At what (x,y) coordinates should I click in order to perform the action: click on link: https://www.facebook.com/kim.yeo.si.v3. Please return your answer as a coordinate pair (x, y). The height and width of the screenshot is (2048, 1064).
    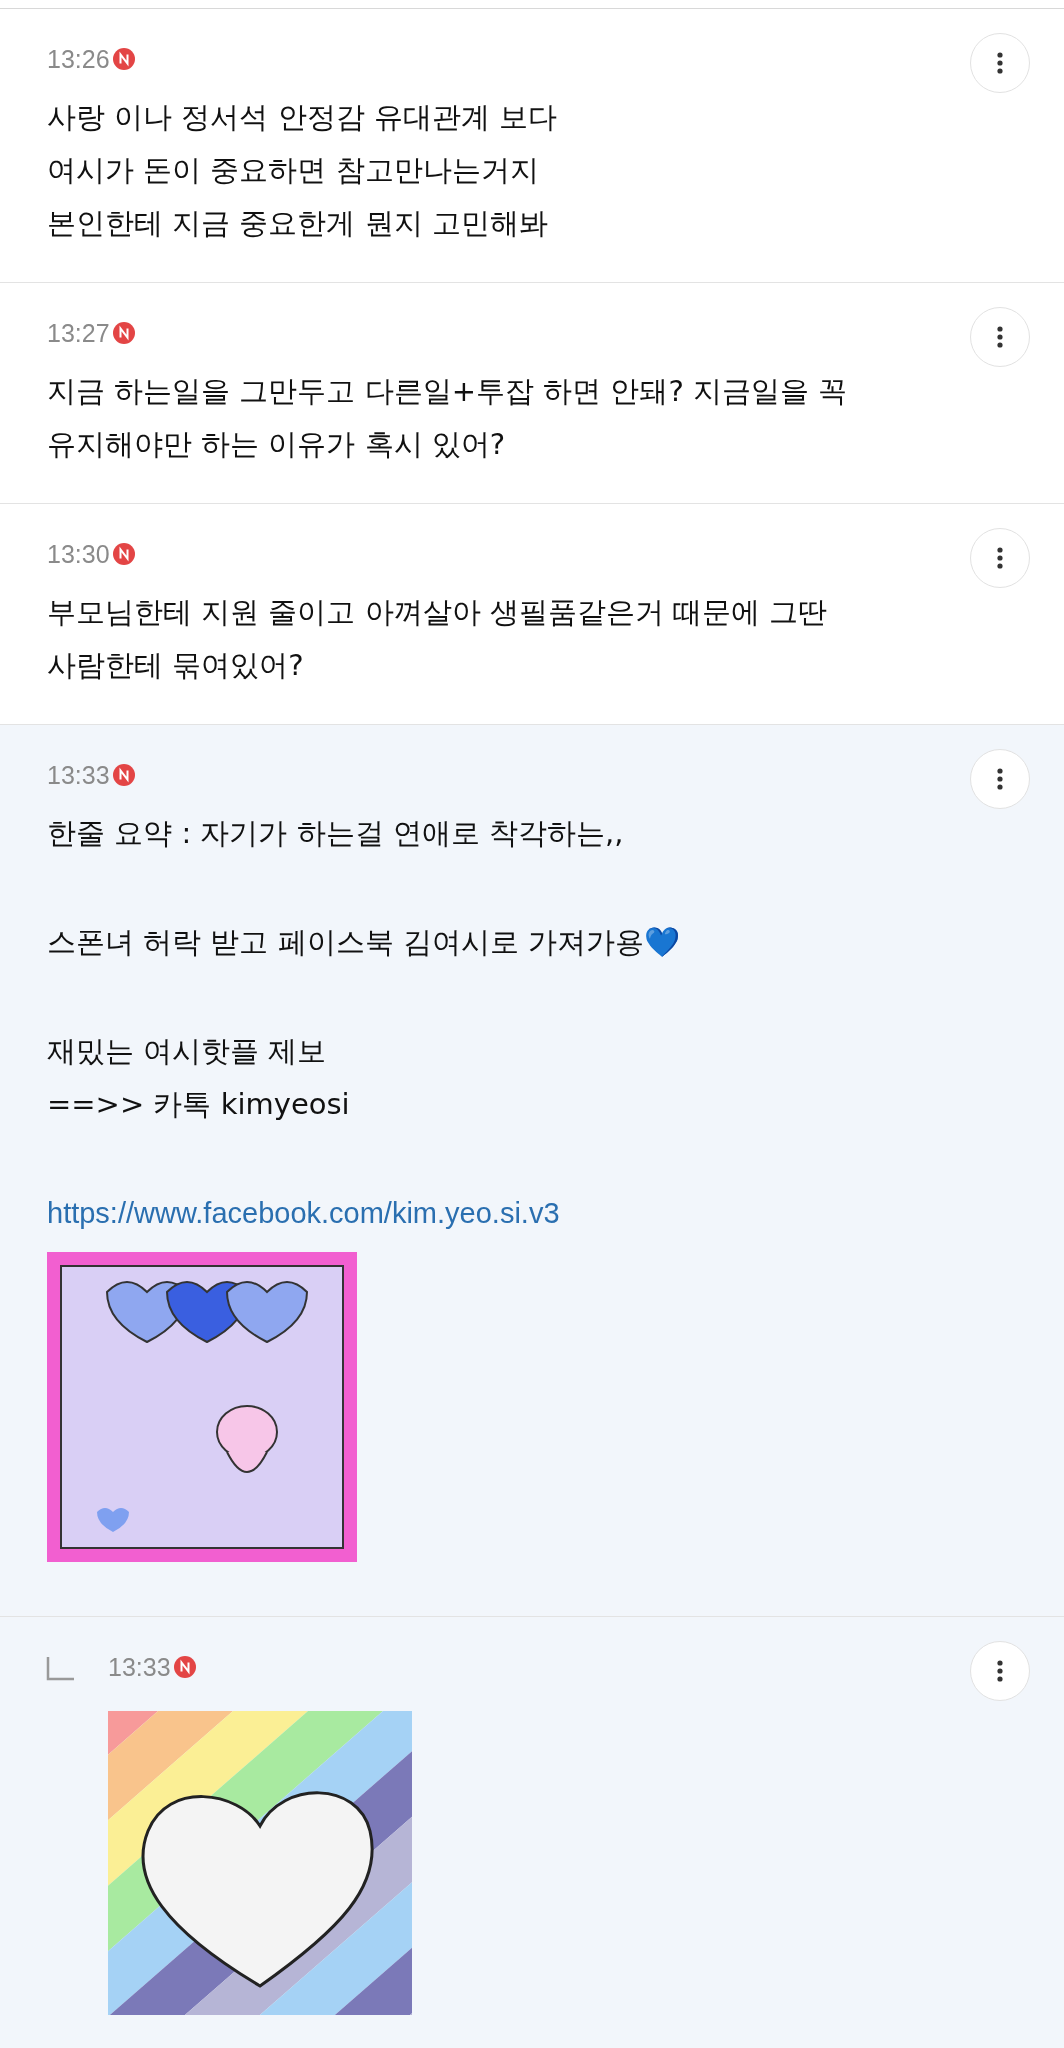
    Looking at the image, I should click on (303, 1213).